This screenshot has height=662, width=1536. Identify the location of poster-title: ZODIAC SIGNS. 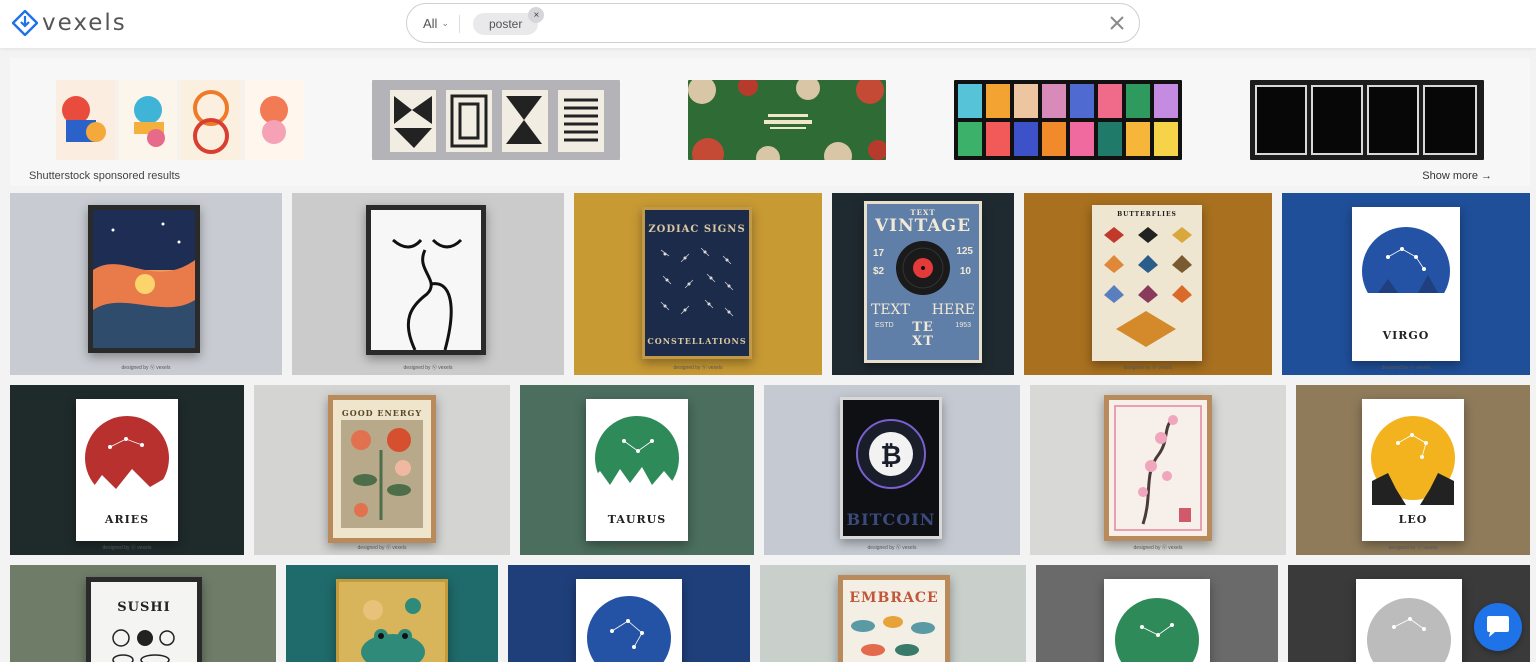
(697, 229).